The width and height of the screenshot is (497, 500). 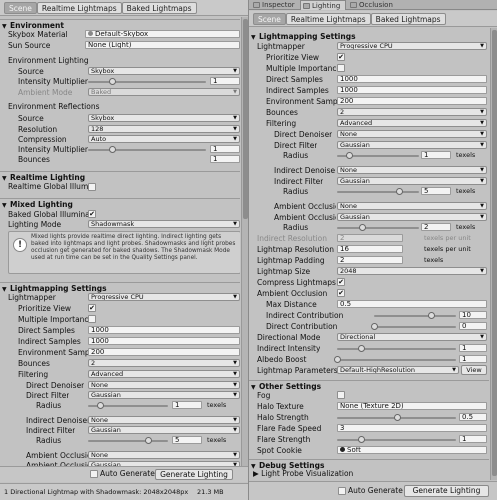 I want to click on albedo-boost-slider, so click(x=395, y=359).